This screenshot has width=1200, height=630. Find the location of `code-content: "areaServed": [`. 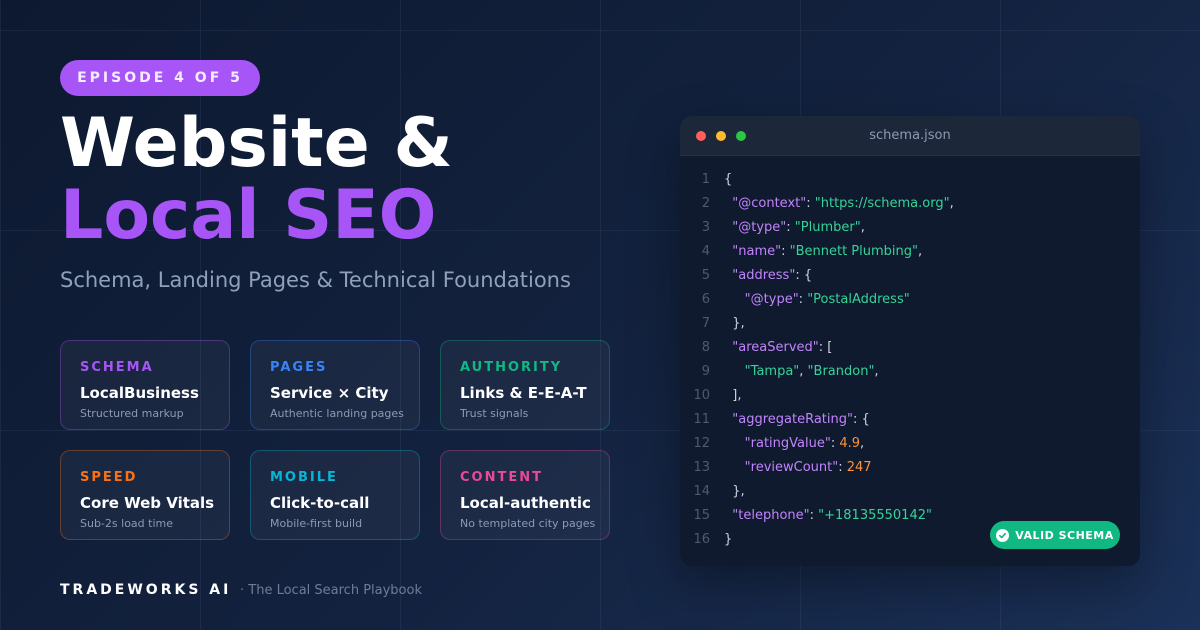

code-content: "areaServed": [ is located at coordinates (778, 348).